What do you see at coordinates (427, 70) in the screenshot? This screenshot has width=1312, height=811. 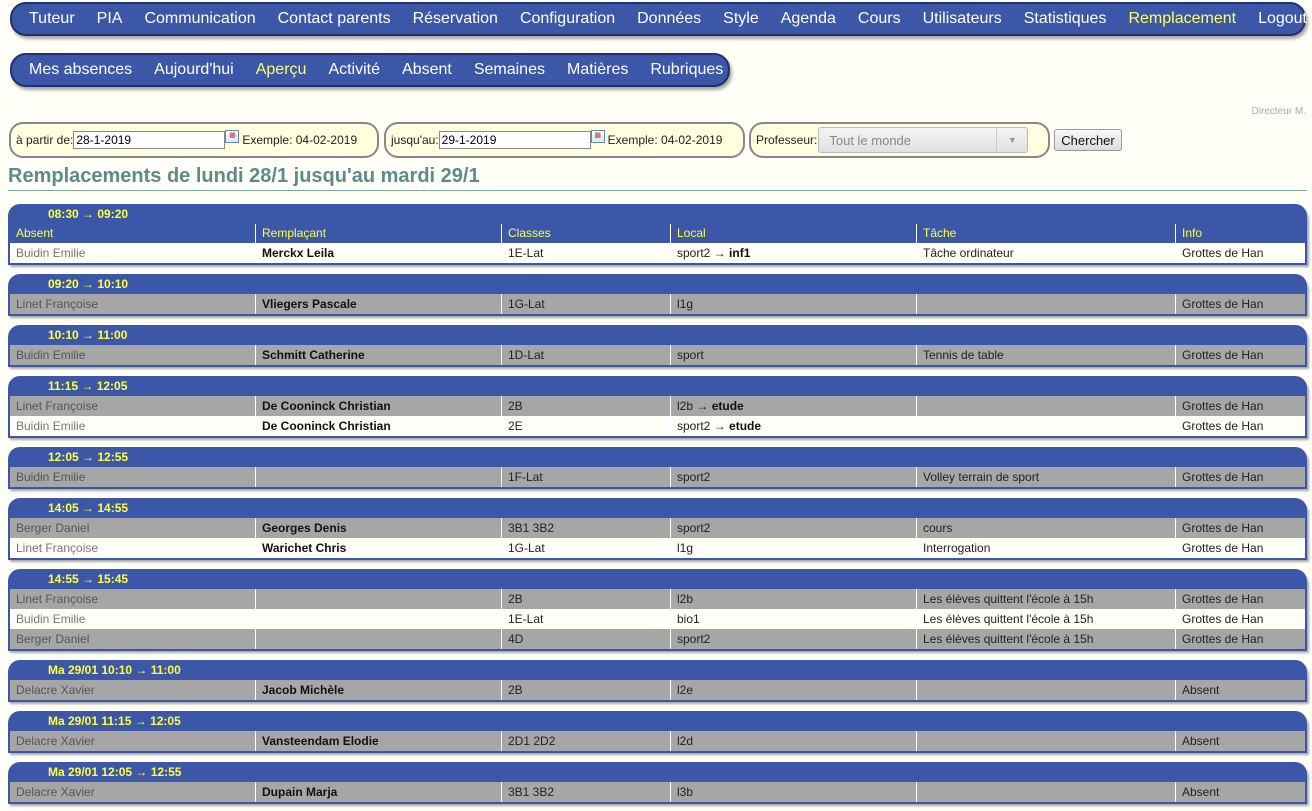 I see `subnav-item-absent: Absent` at bounding box center [427, 70].